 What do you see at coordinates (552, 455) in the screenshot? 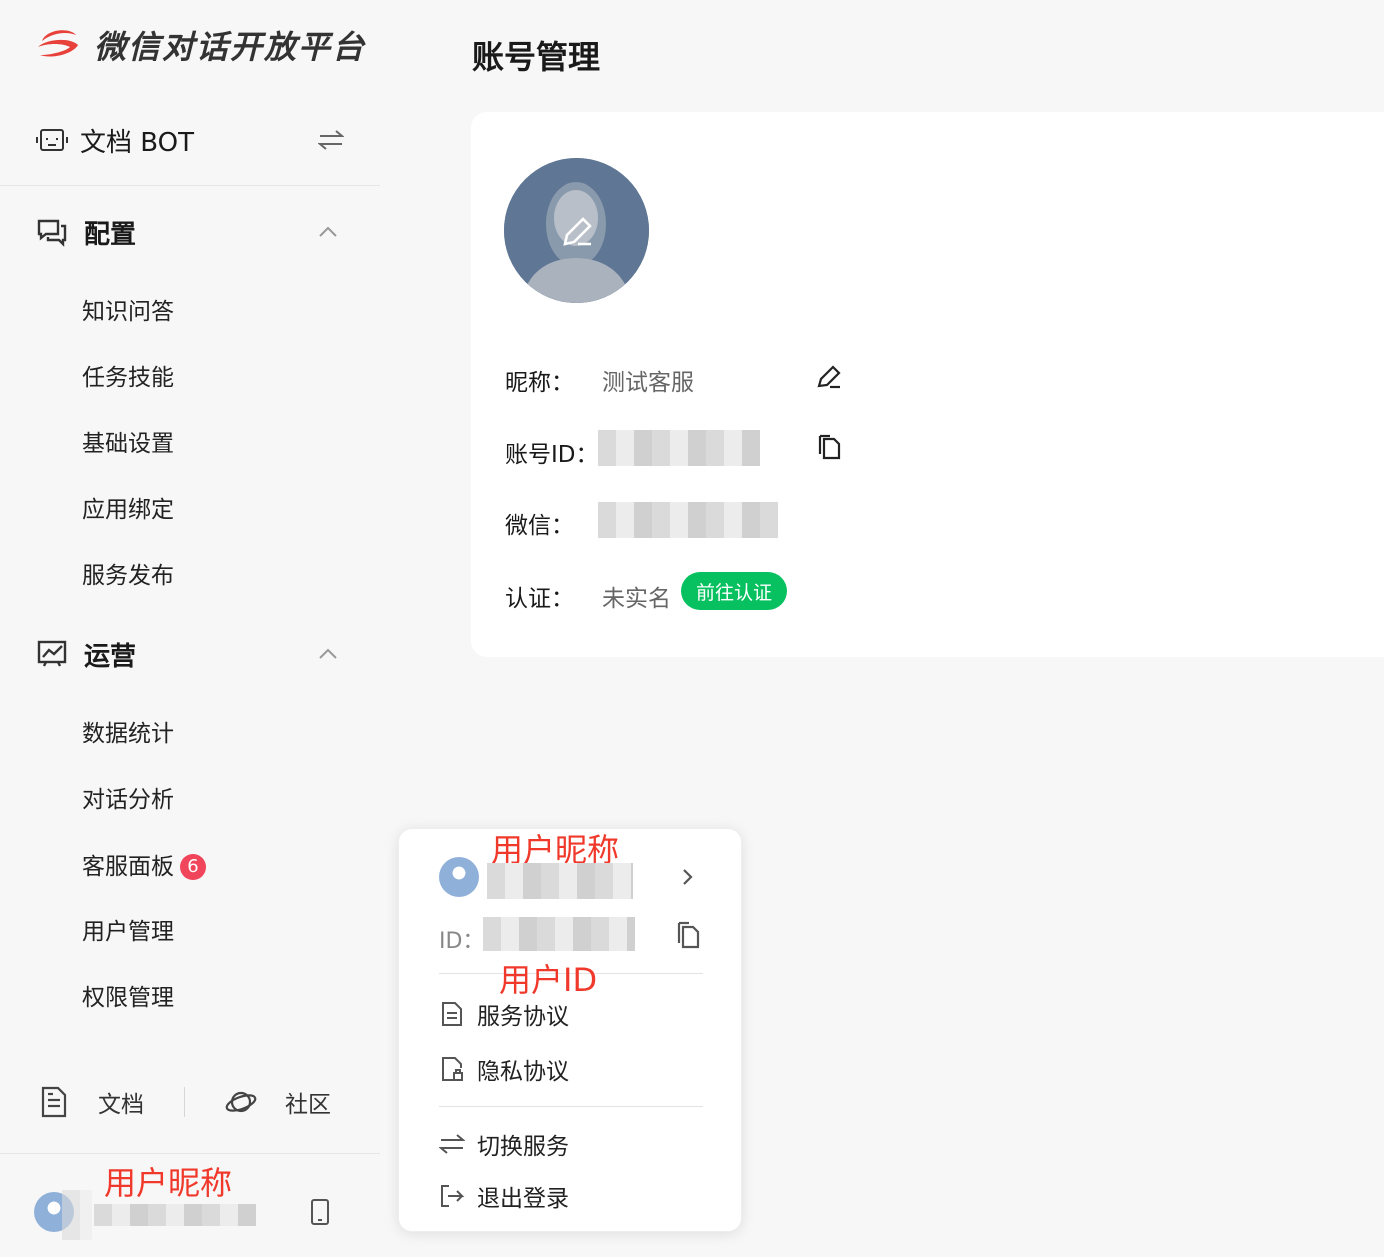
I see `account-id-label: 账号ID：` at bounding box center [552, 455].